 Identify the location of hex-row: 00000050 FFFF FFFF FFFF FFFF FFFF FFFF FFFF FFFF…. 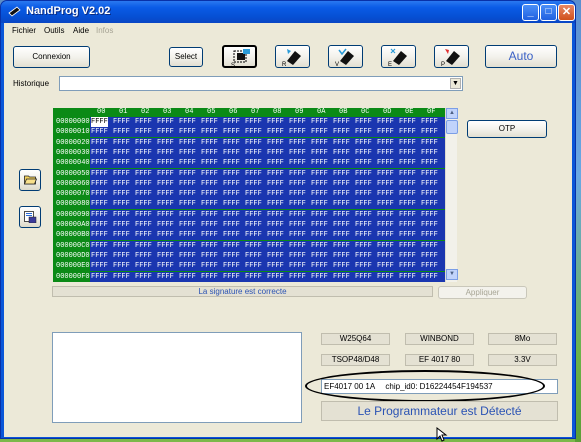
(249, 173).